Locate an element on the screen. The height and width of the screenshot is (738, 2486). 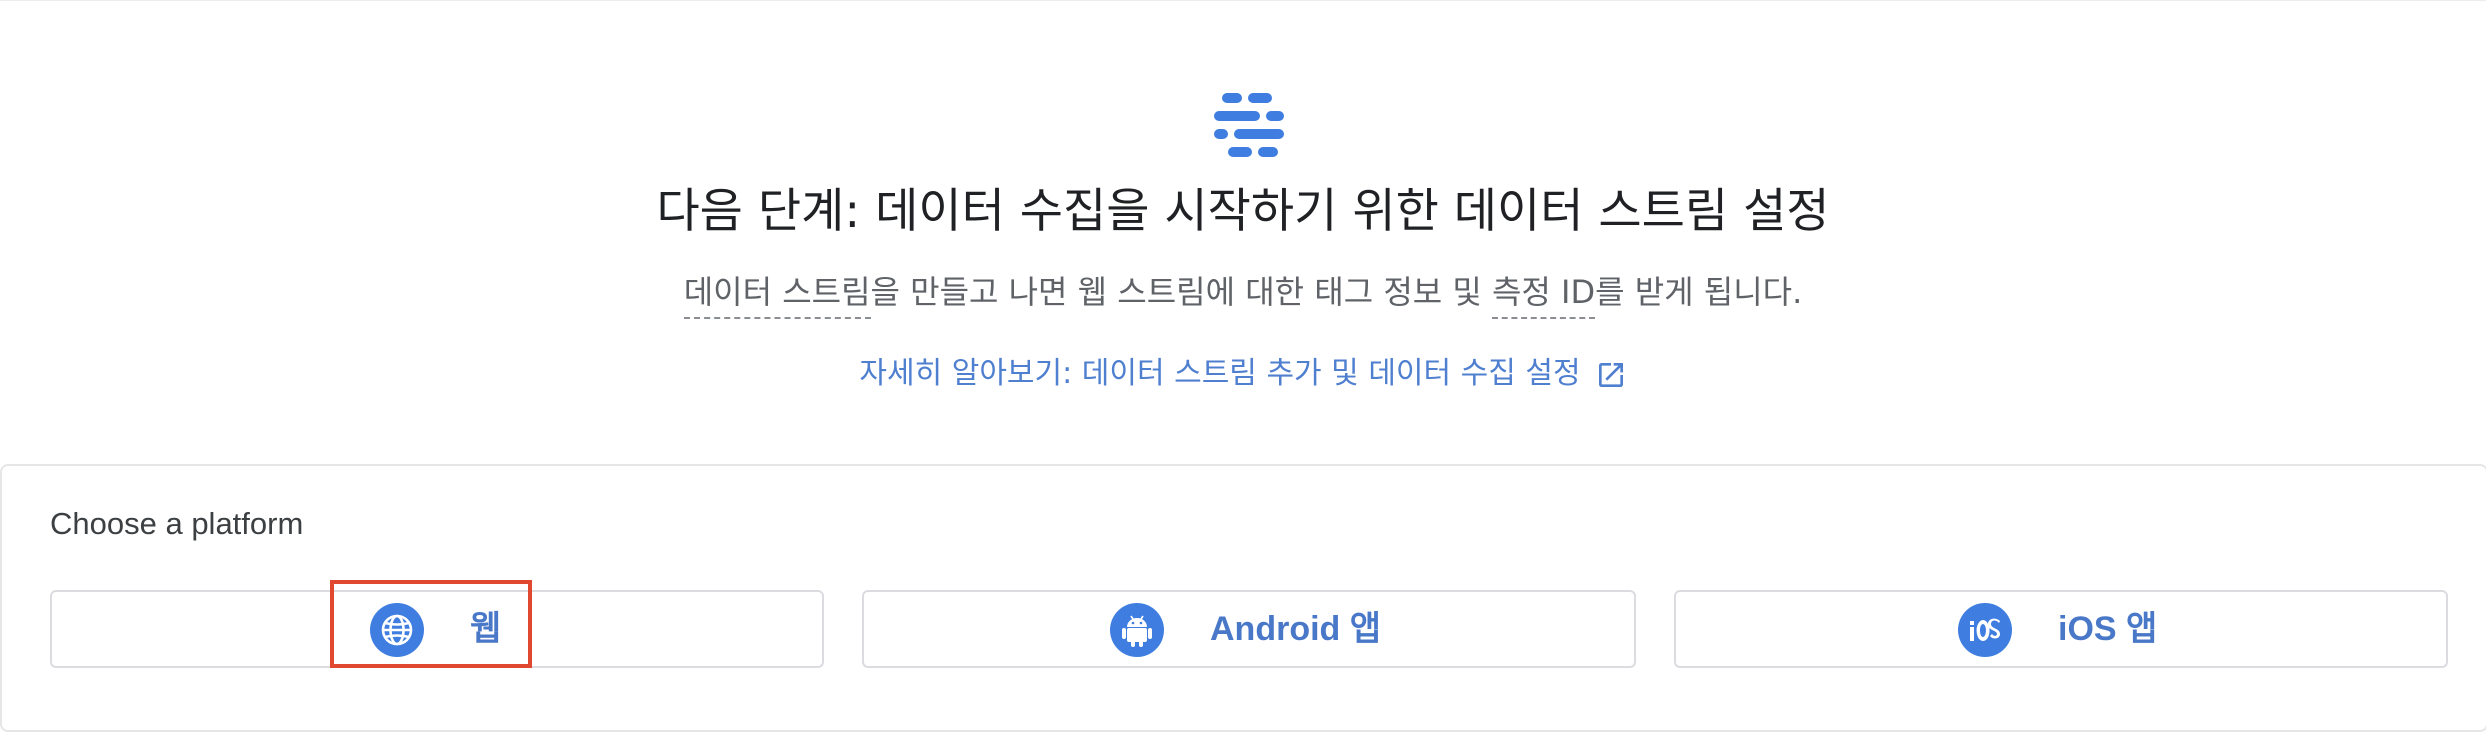
learn-more-link-label: 자세히 알아보기: 데이터 스트림 추가 및 데이터 수집 설정 is located at coordinates (1220, 373).